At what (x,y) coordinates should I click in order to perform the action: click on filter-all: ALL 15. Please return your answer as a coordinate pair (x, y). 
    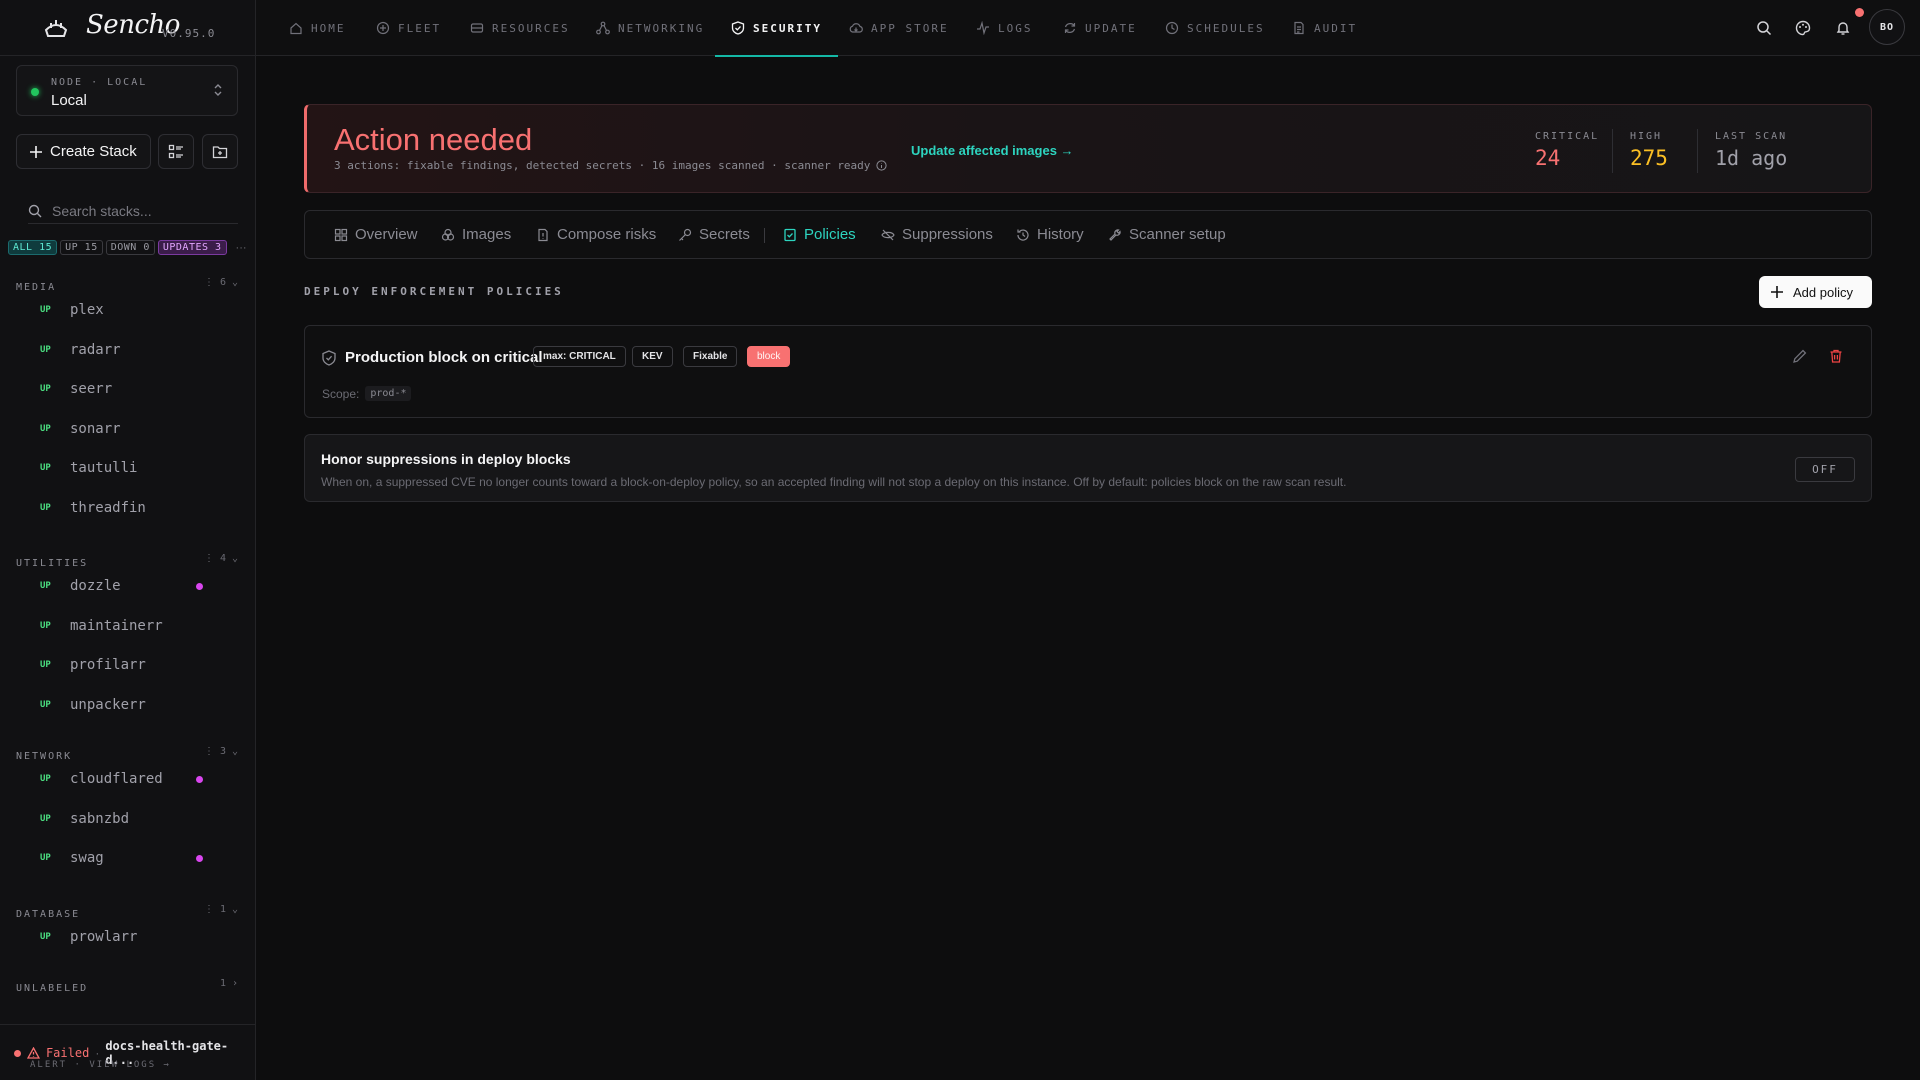
    Looking at the image, I should click on (33, 247).